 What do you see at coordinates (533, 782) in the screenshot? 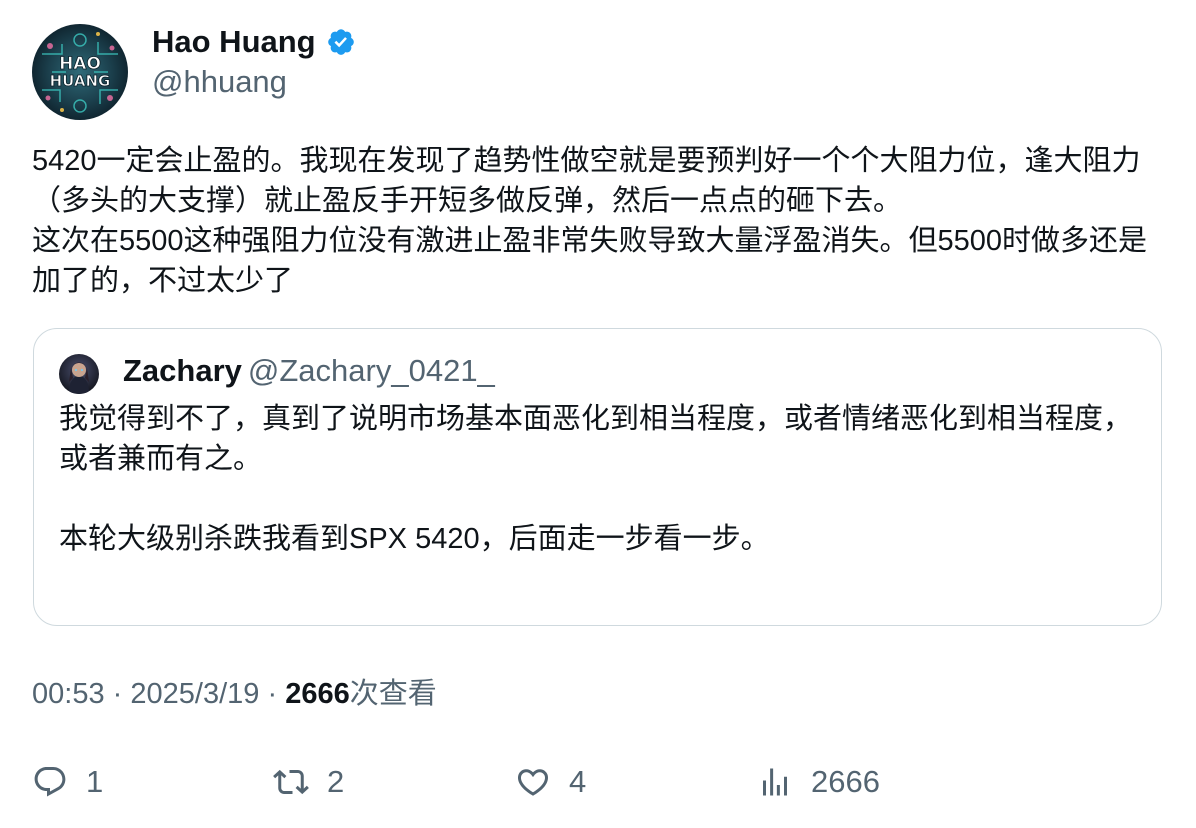
I see `like-icon` at bounding box center [533, 782].